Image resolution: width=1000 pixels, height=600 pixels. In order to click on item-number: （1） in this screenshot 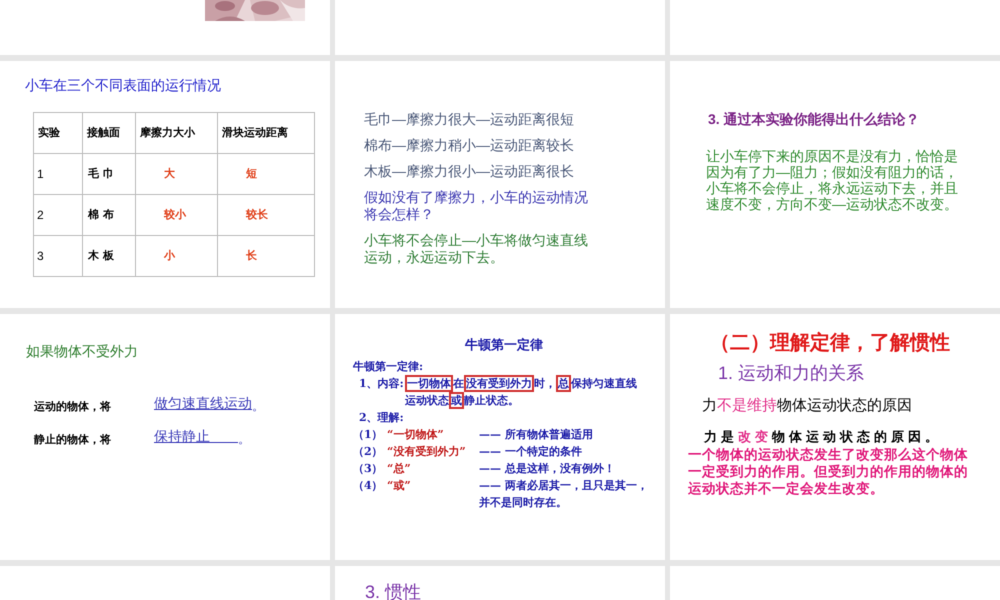, I will do `click(368, 435)`.